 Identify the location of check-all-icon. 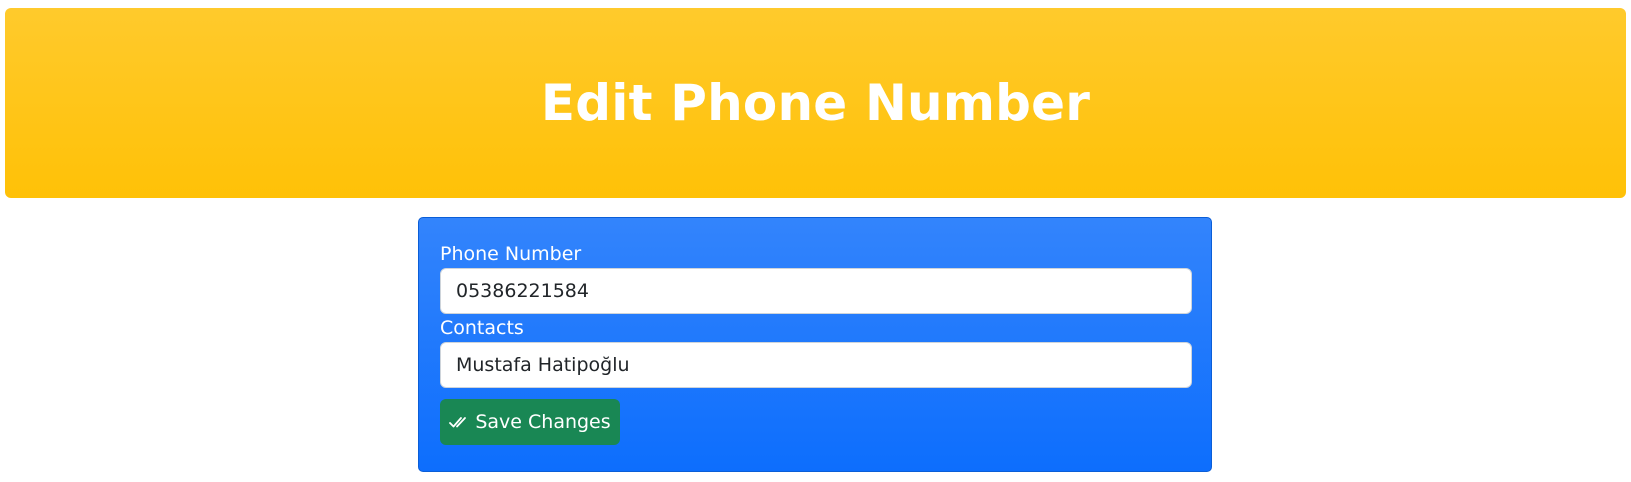
(459, 422).